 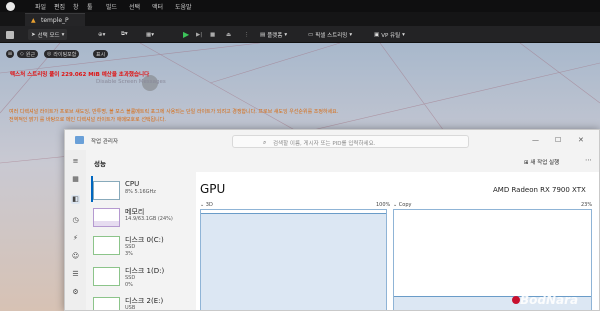 I want to click on disk0-mini-graph, so click(x=106, y=245).